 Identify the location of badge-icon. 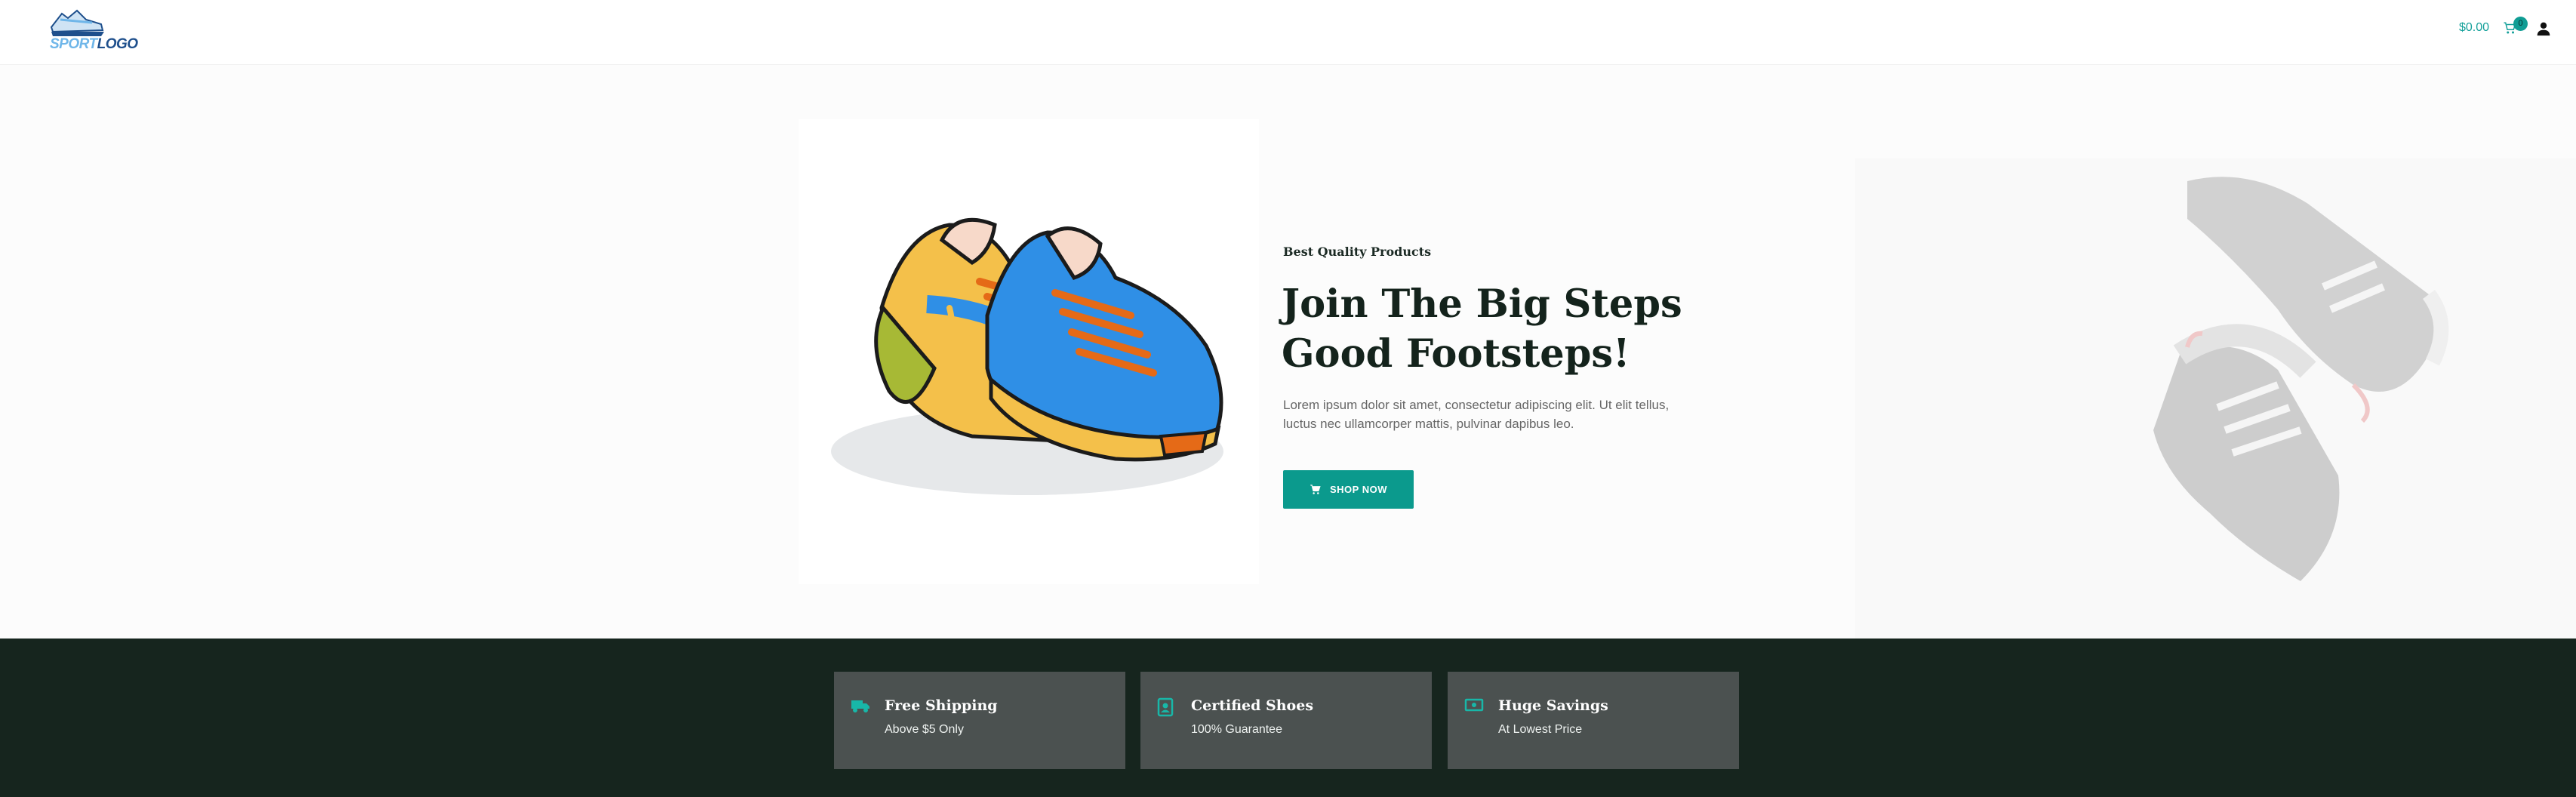
(1167, 708).